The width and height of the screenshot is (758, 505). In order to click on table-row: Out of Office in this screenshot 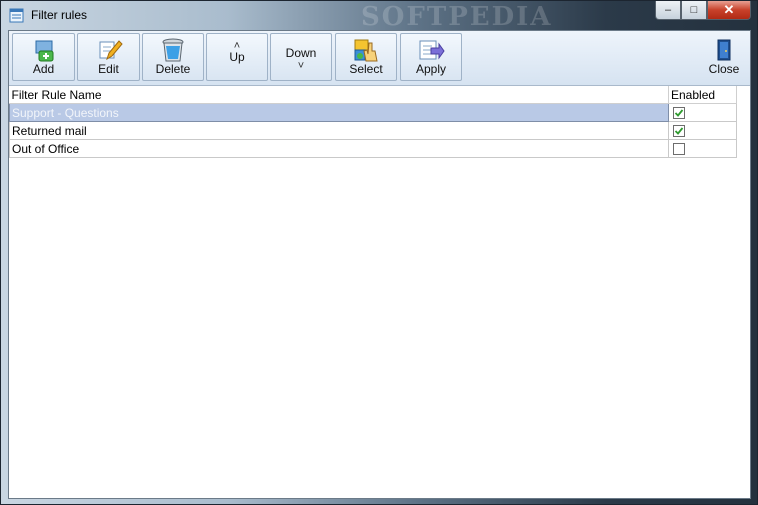, I will do `click(373, 148)`.